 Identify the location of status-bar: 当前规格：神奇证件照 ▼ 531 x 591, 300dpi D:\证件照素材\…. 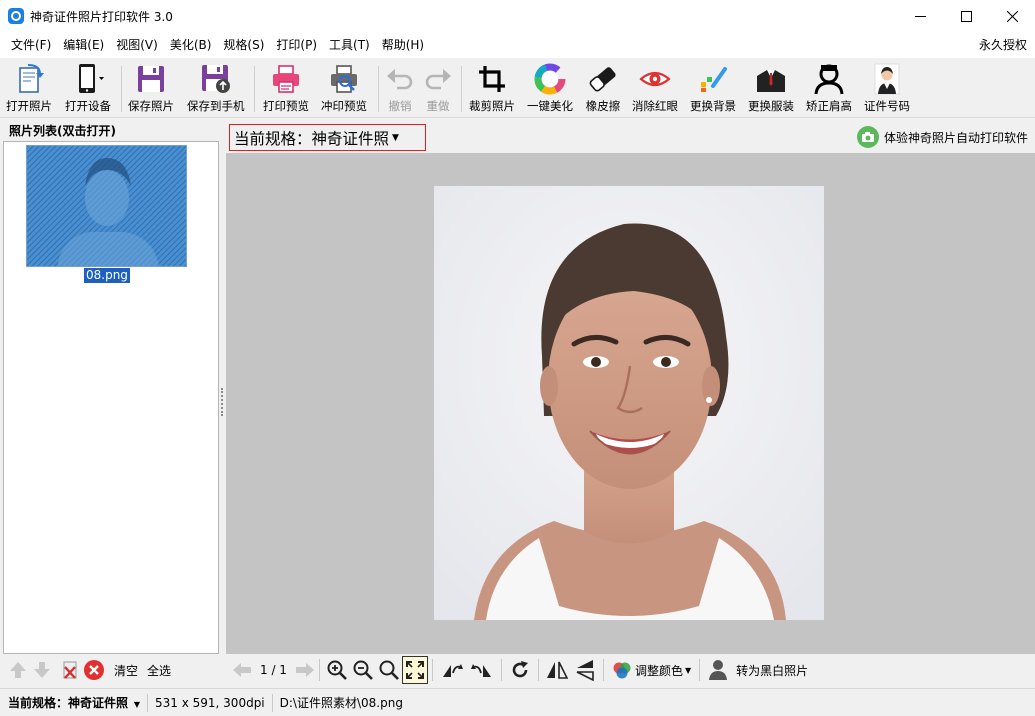
(517, 702).